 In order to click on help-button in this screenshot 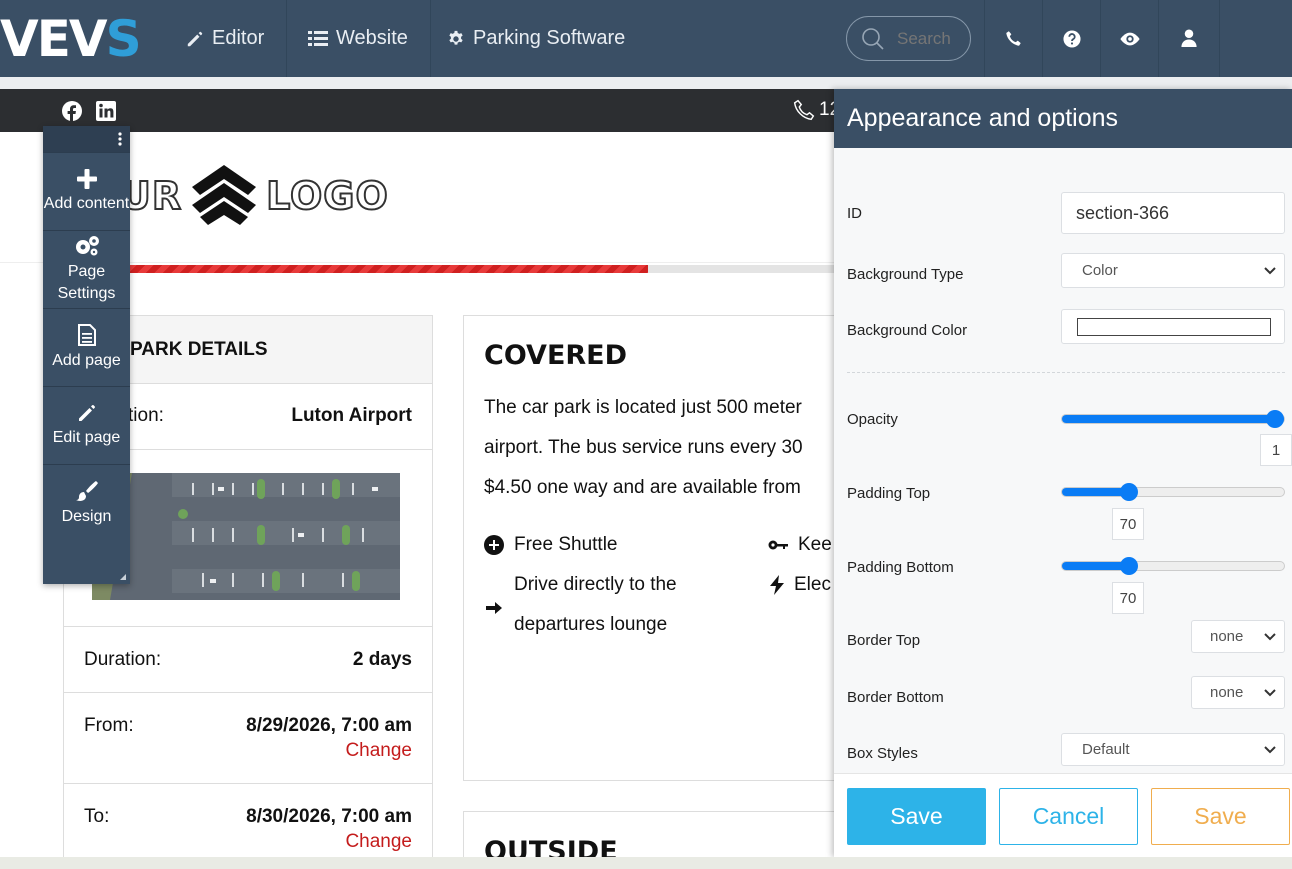, I will do `click(1071, 38)`.